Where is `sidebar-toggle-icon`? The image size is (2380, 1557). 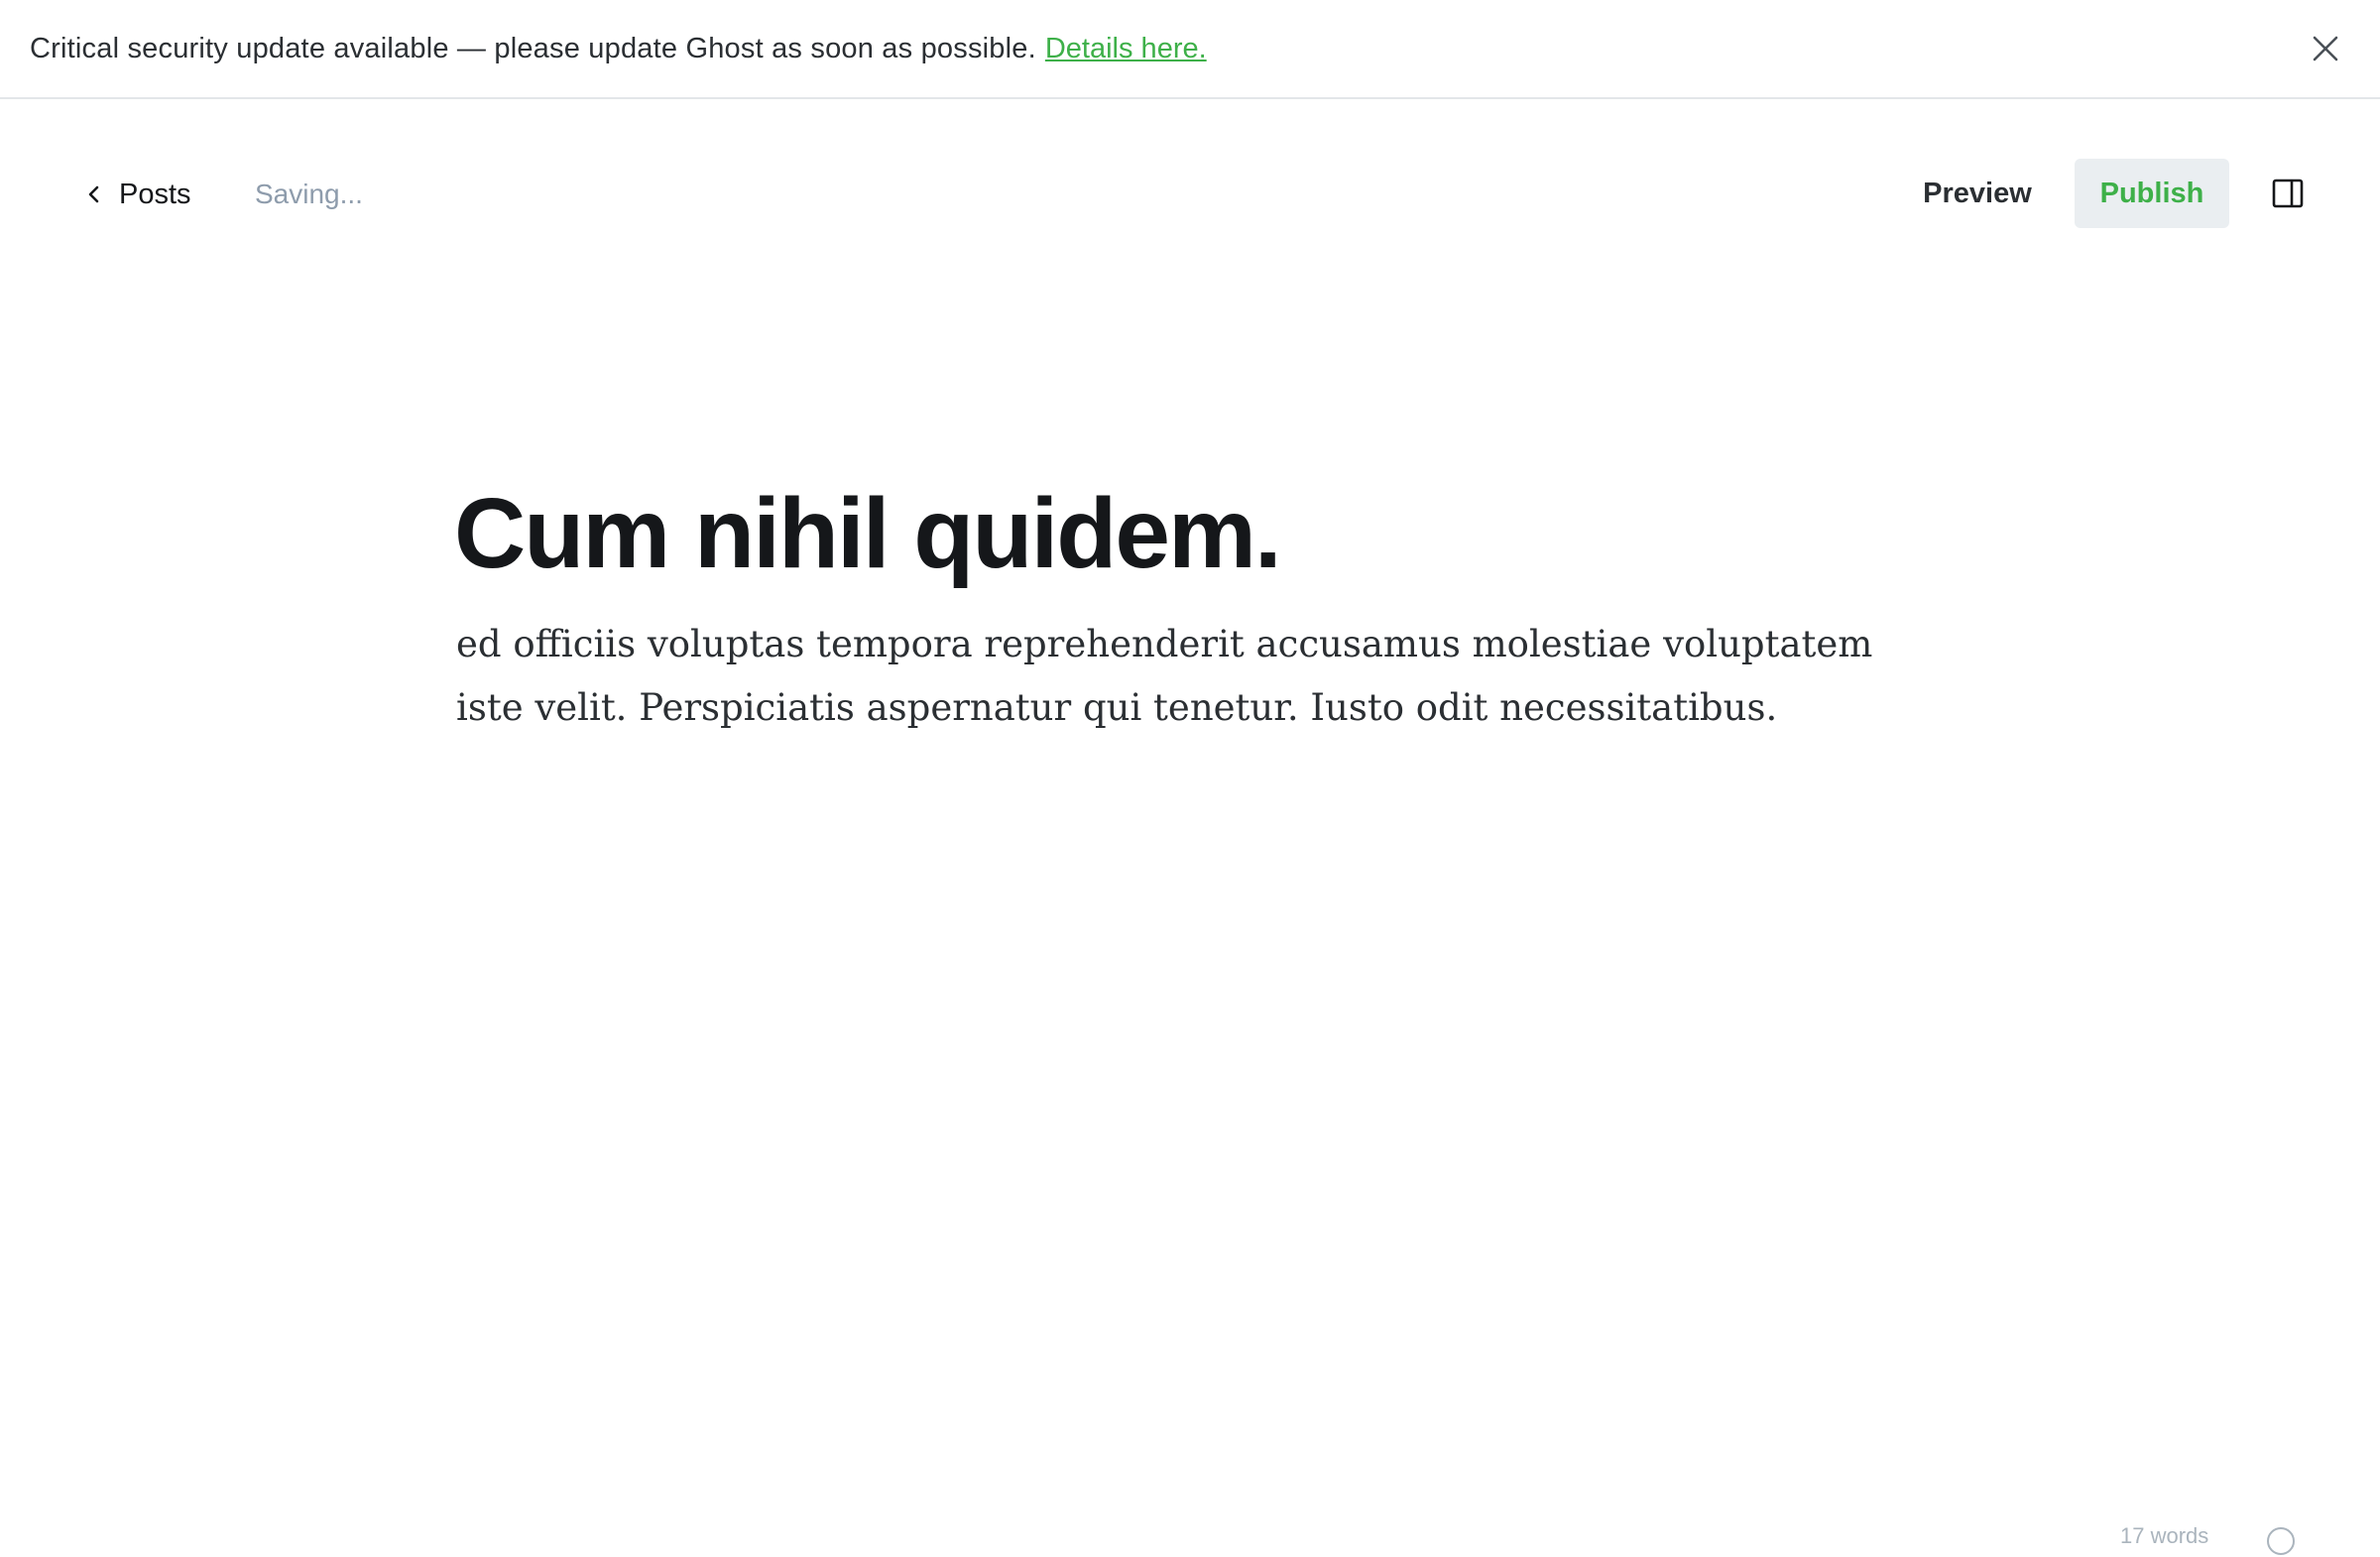 sidebar-toggle-icon is located at coordinates (2288, 193).